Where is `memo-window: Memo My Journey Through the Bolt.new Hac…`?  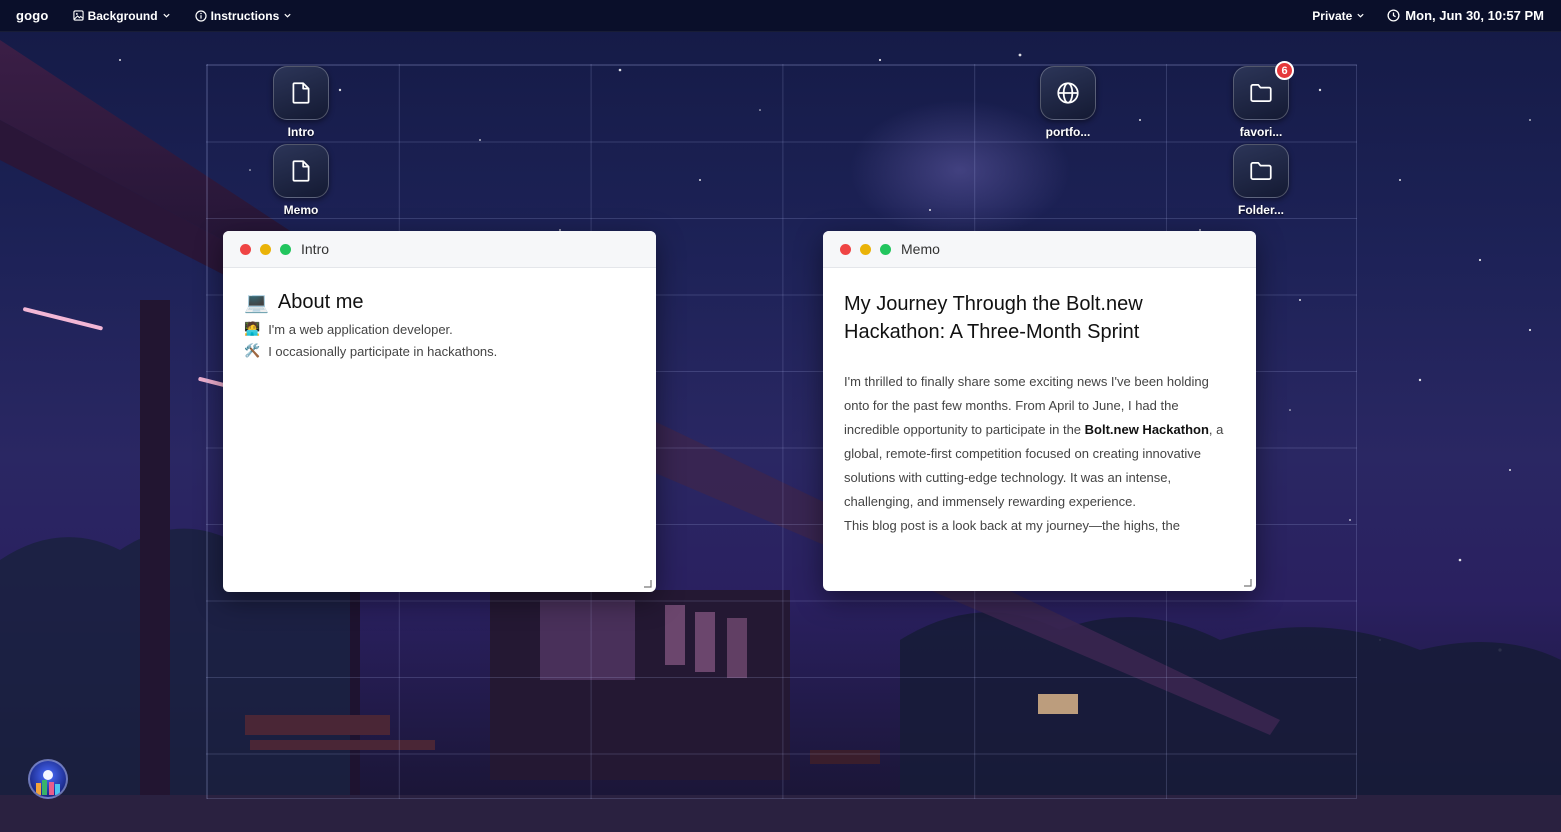
memo-window: Memo My Journey Through the Bolt.new Hac… is located at coordinates (1039, 411).